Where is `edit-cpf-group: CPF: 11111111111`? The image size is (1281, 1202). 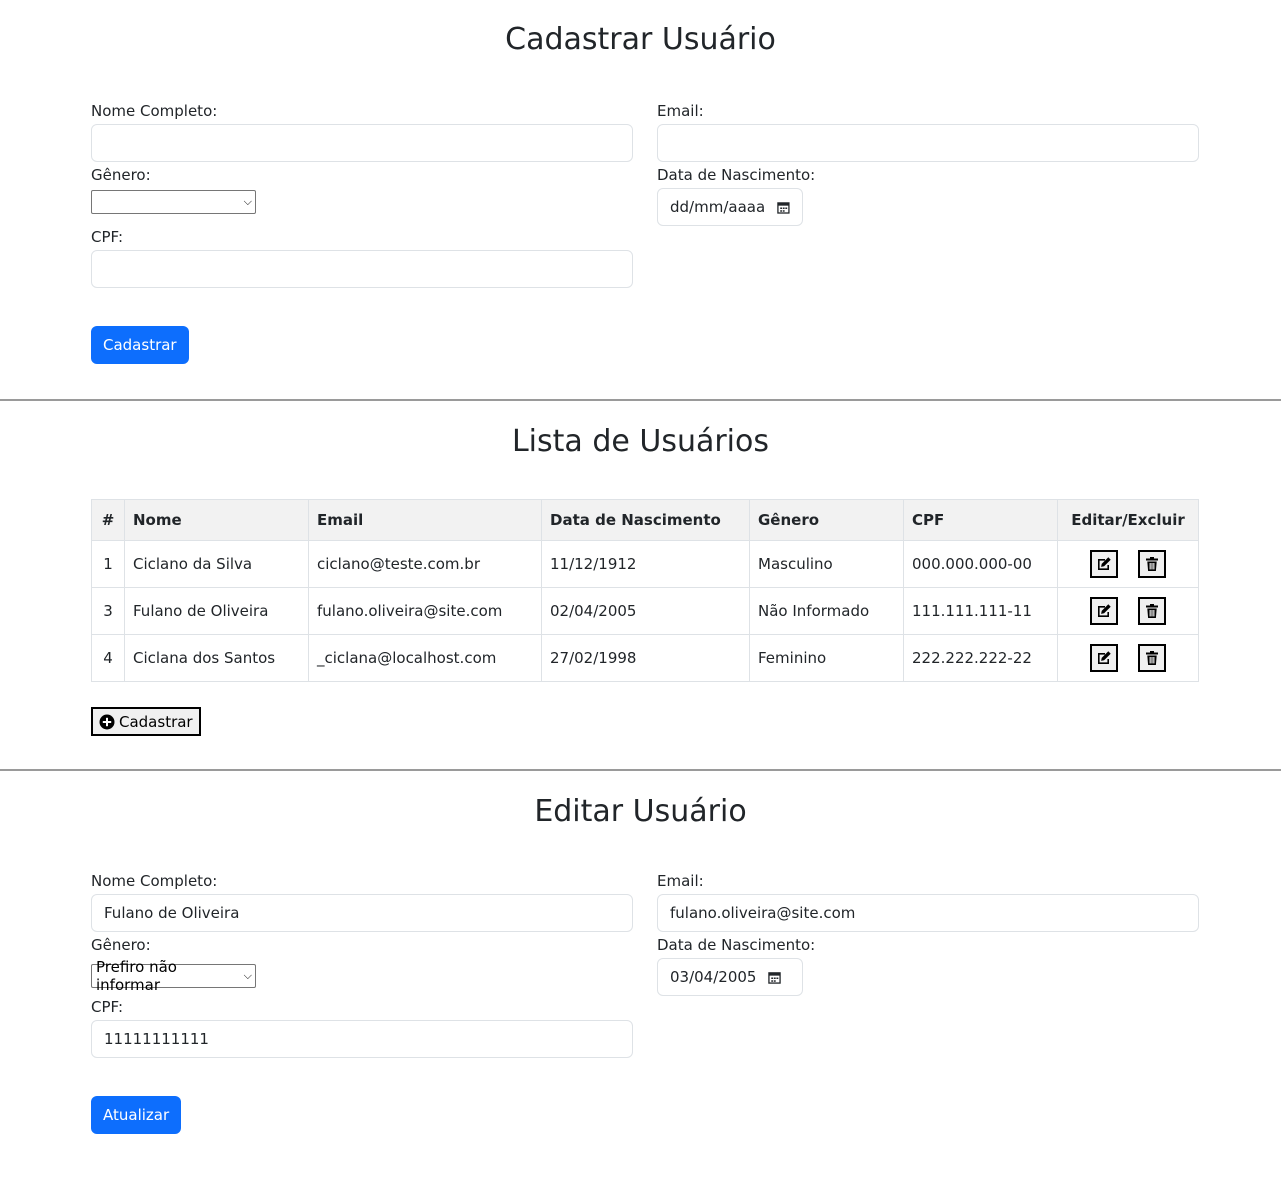
edit-cpf-group: CPF: 11111111111 is located at coordinates (362, 1028).